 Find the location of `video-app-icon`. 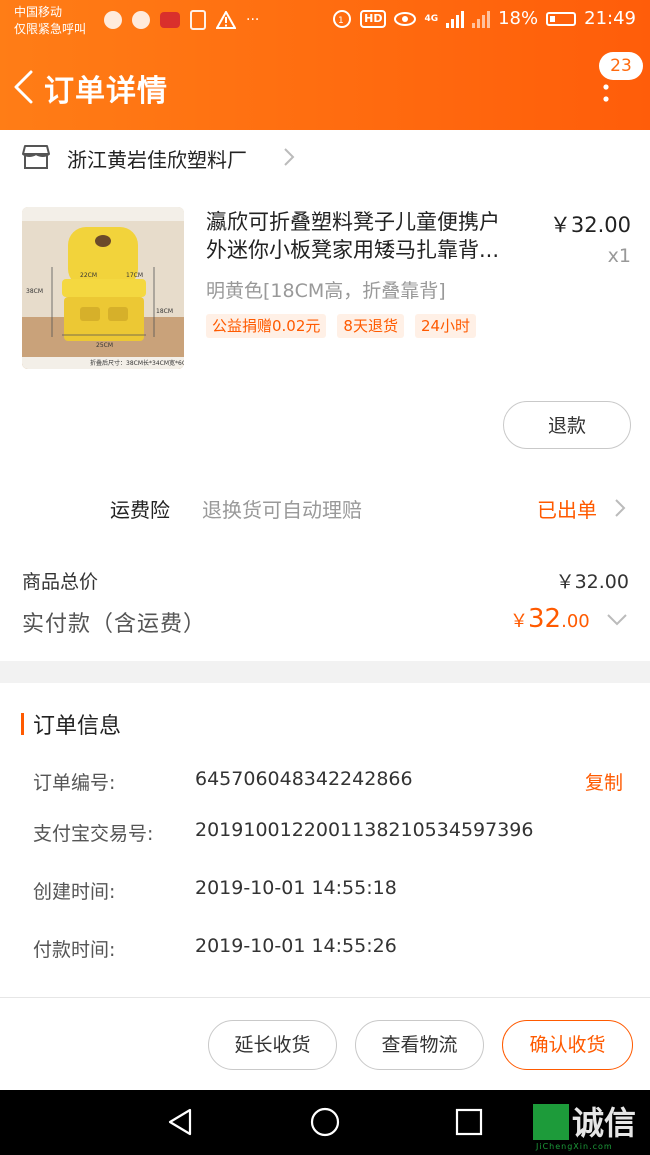

video-app-icon is located at coordinates (170, 20).